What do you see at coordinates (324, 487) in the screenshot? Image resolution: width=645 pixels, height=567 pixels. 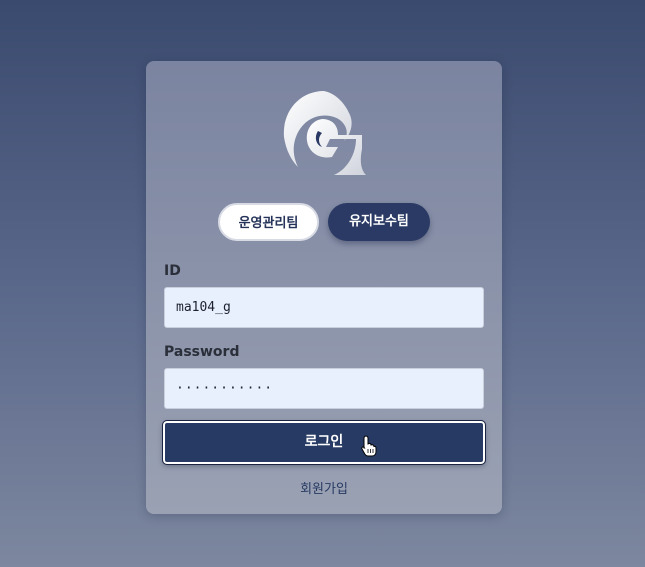 I see `signup-link: 회원가입` at bounding box center [324, 487].